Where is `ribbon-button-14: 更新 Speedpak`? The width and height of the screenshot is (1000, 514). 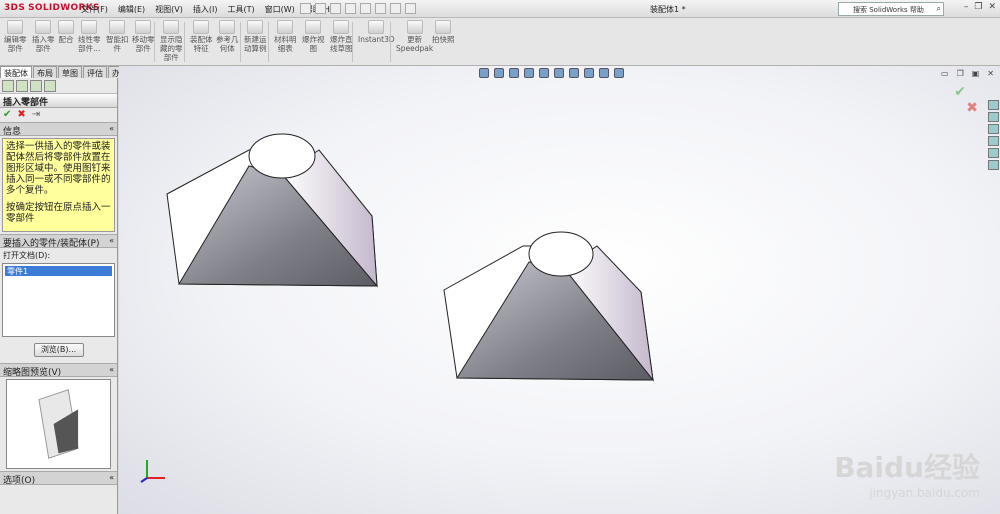
ribbon-button-14: 更新 Speedpak is located at coordinates (414, 36).